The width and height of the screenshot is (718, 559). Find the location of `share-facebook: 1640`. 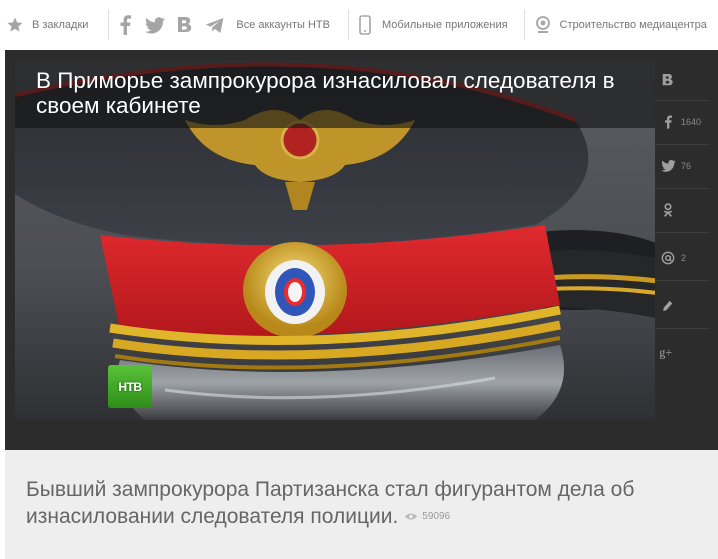

share-facebook: 1640 is located at coordinates (682, 122).